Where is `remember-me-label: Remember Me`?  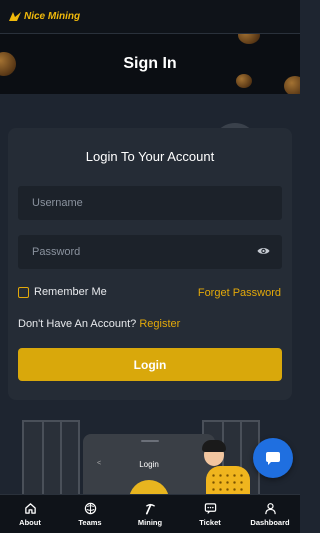
remember-me-label: Remember Me is located at coordinates (70, 292).